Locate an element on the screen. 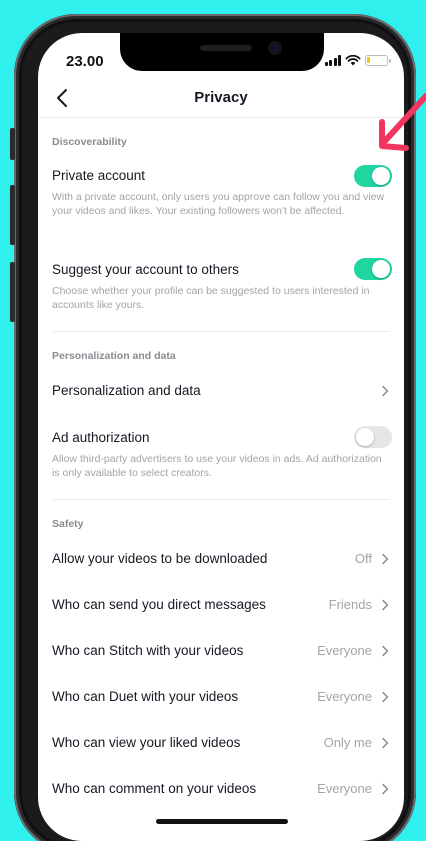 This screenshot has width=426, height=841. safety-row-stitch: Who can Stitch with your videos Everyone is located at coordinates (221, 650).